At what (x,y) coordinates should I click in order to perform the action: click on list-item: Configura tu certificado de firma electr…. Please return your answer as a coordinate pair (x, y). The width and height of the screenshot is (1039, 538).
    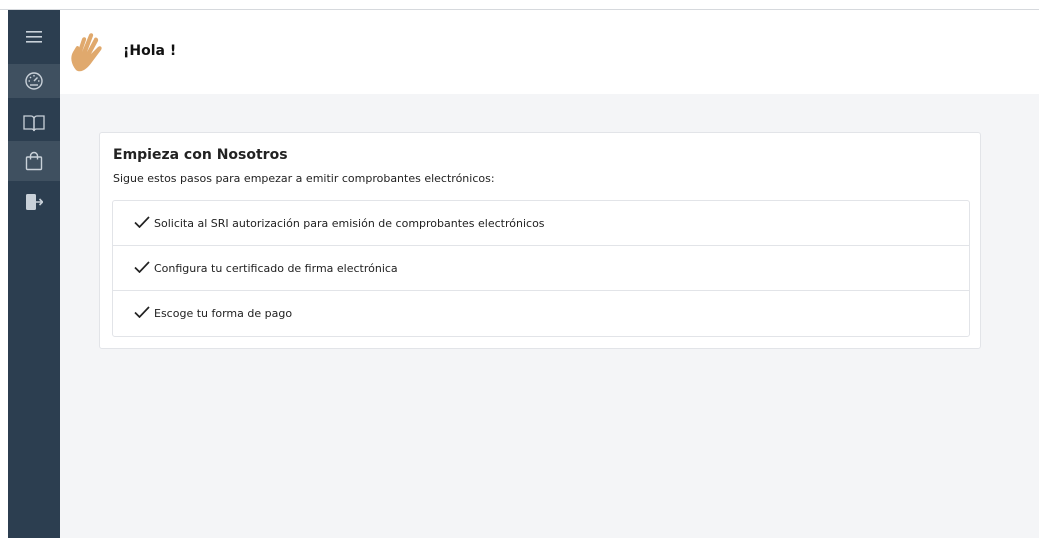
    Looking at the image, I should click on (541, 268).